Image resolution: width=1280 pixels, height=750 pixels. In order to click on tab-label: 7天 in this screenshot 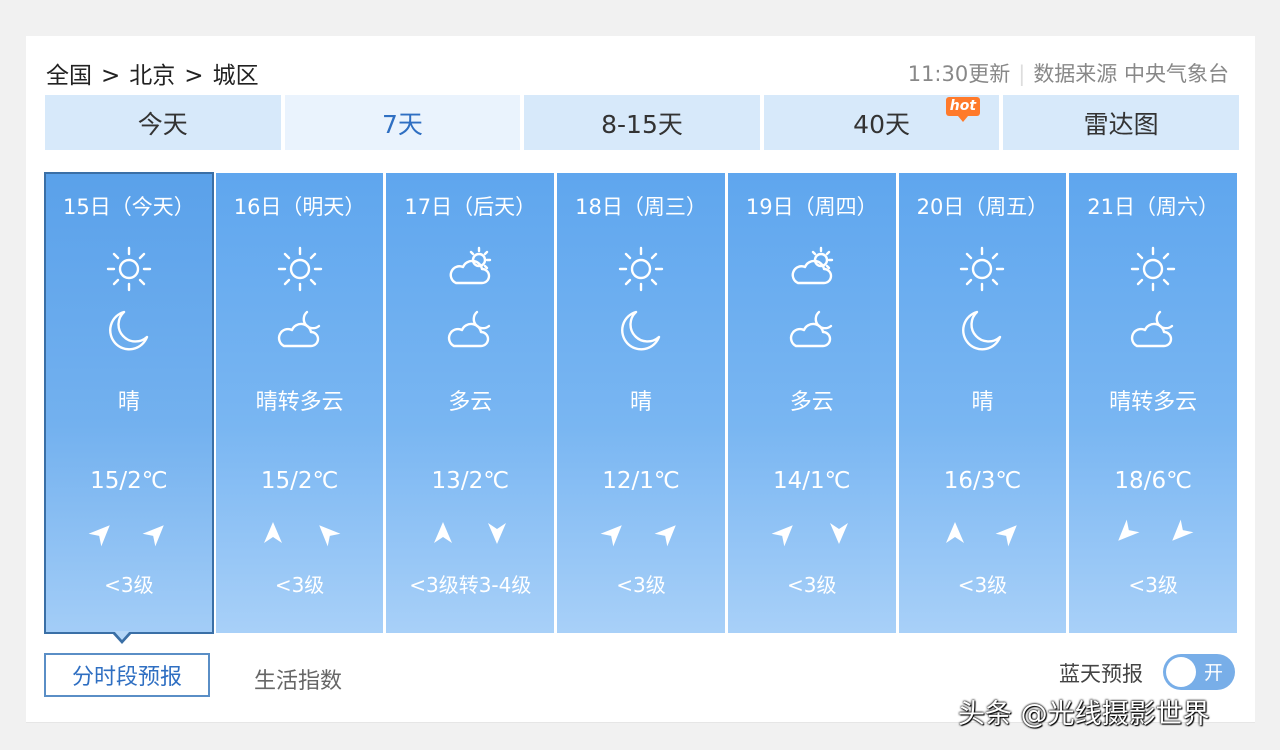, I will do `click(402, 124)`.